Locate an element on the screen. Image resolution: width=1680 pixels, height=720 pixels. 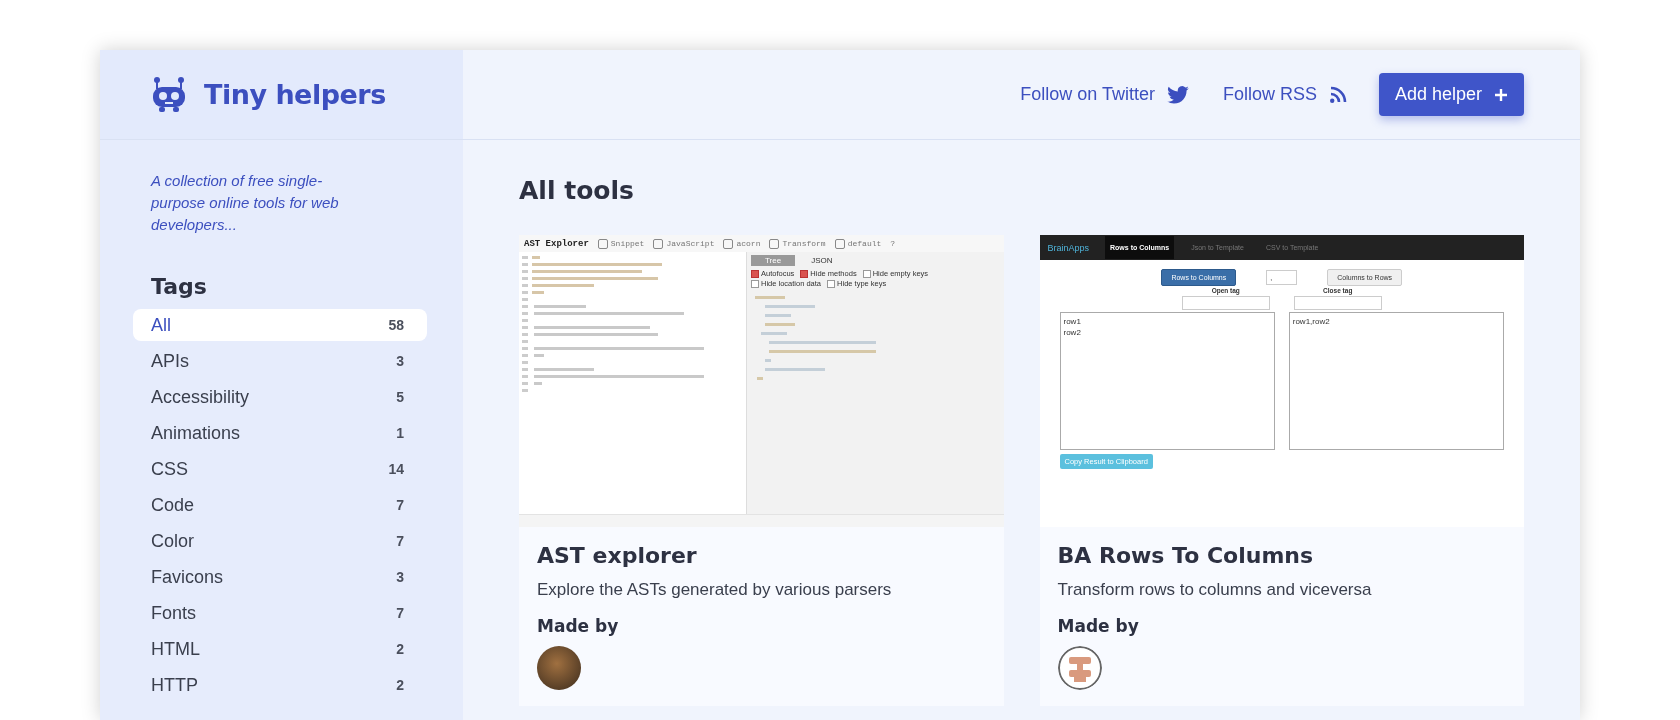
app-title: AST Explorer is located at coordinates (556, 243).